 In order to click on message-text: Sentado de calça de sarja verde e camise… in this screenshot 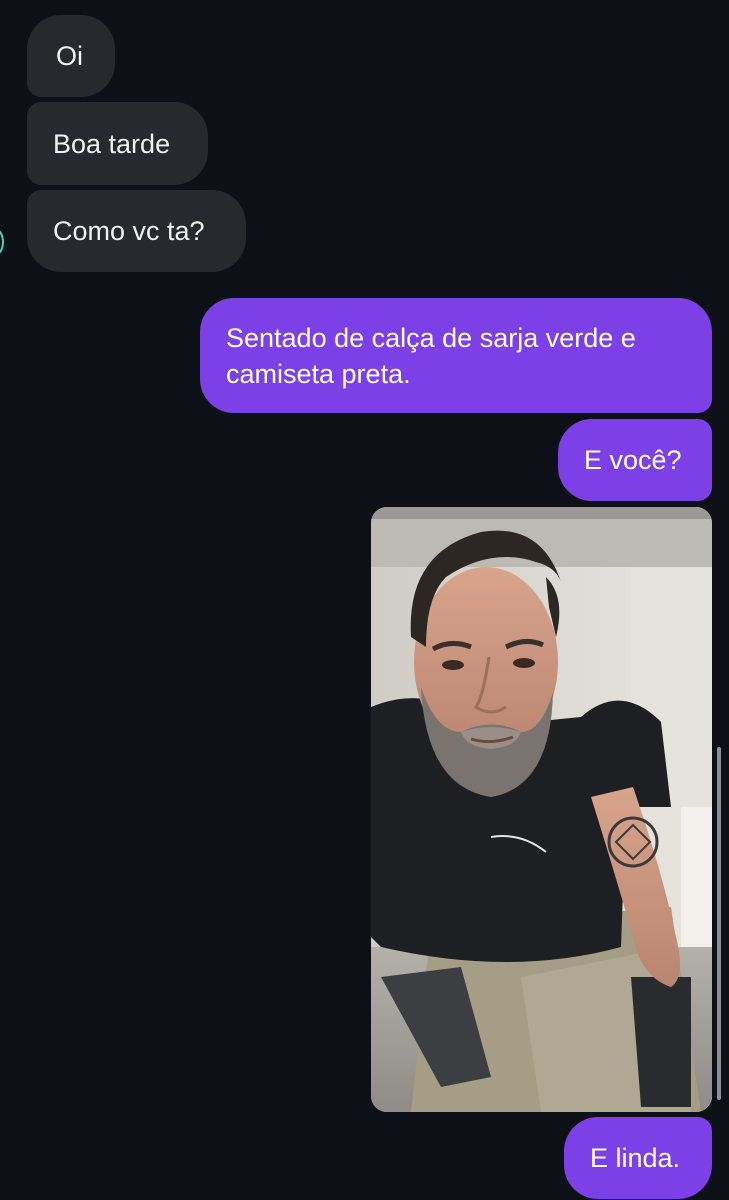, I will do `click(431, 355)`.